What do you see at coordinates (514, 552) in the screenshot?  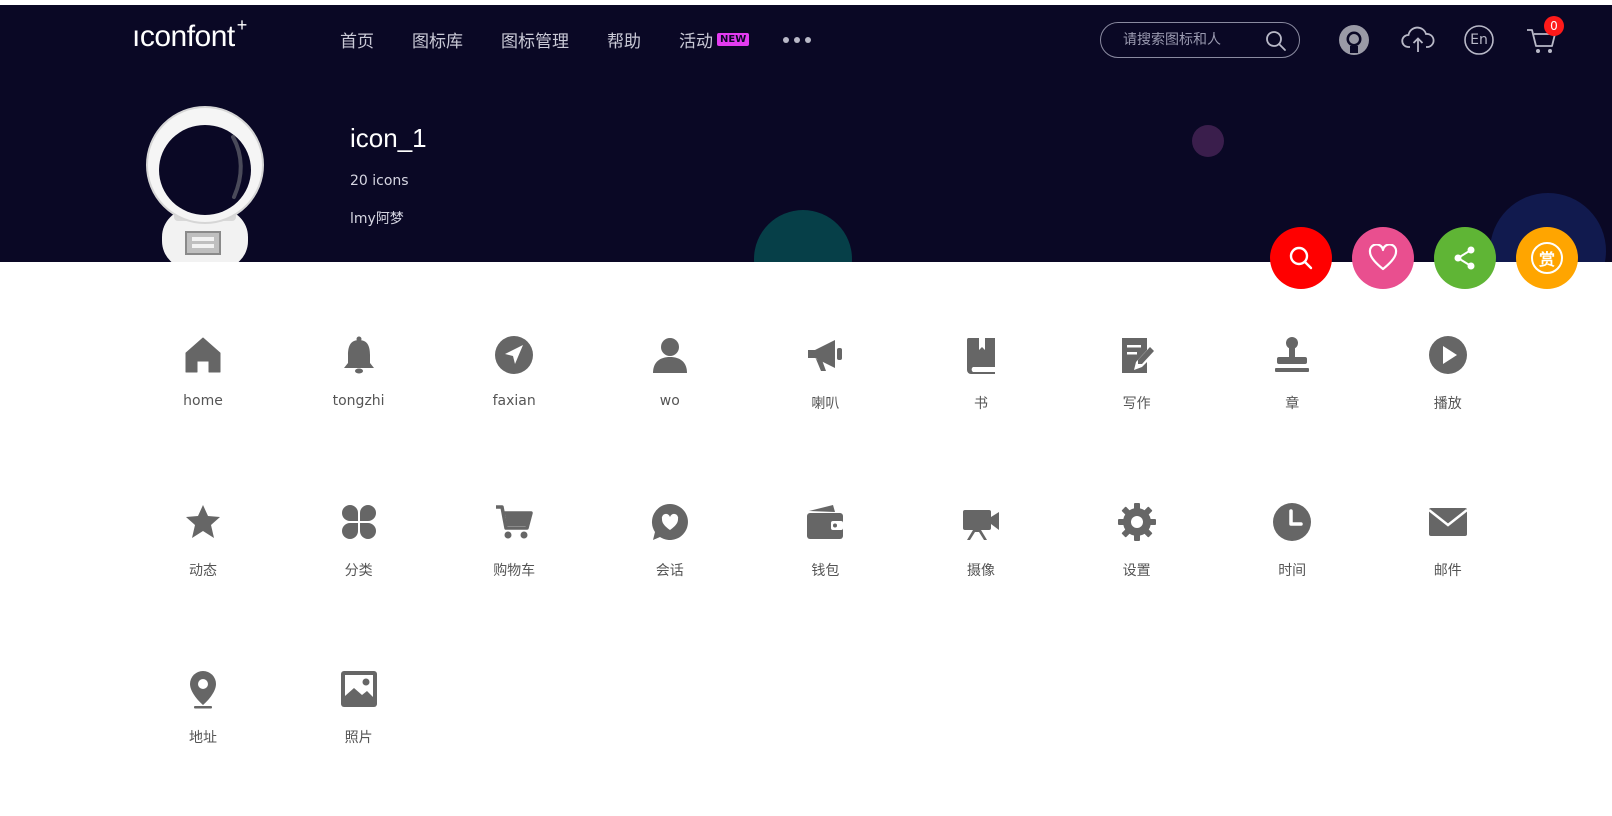 I see `icon-item-cart: 购物车` at bounding box center [514, 552].